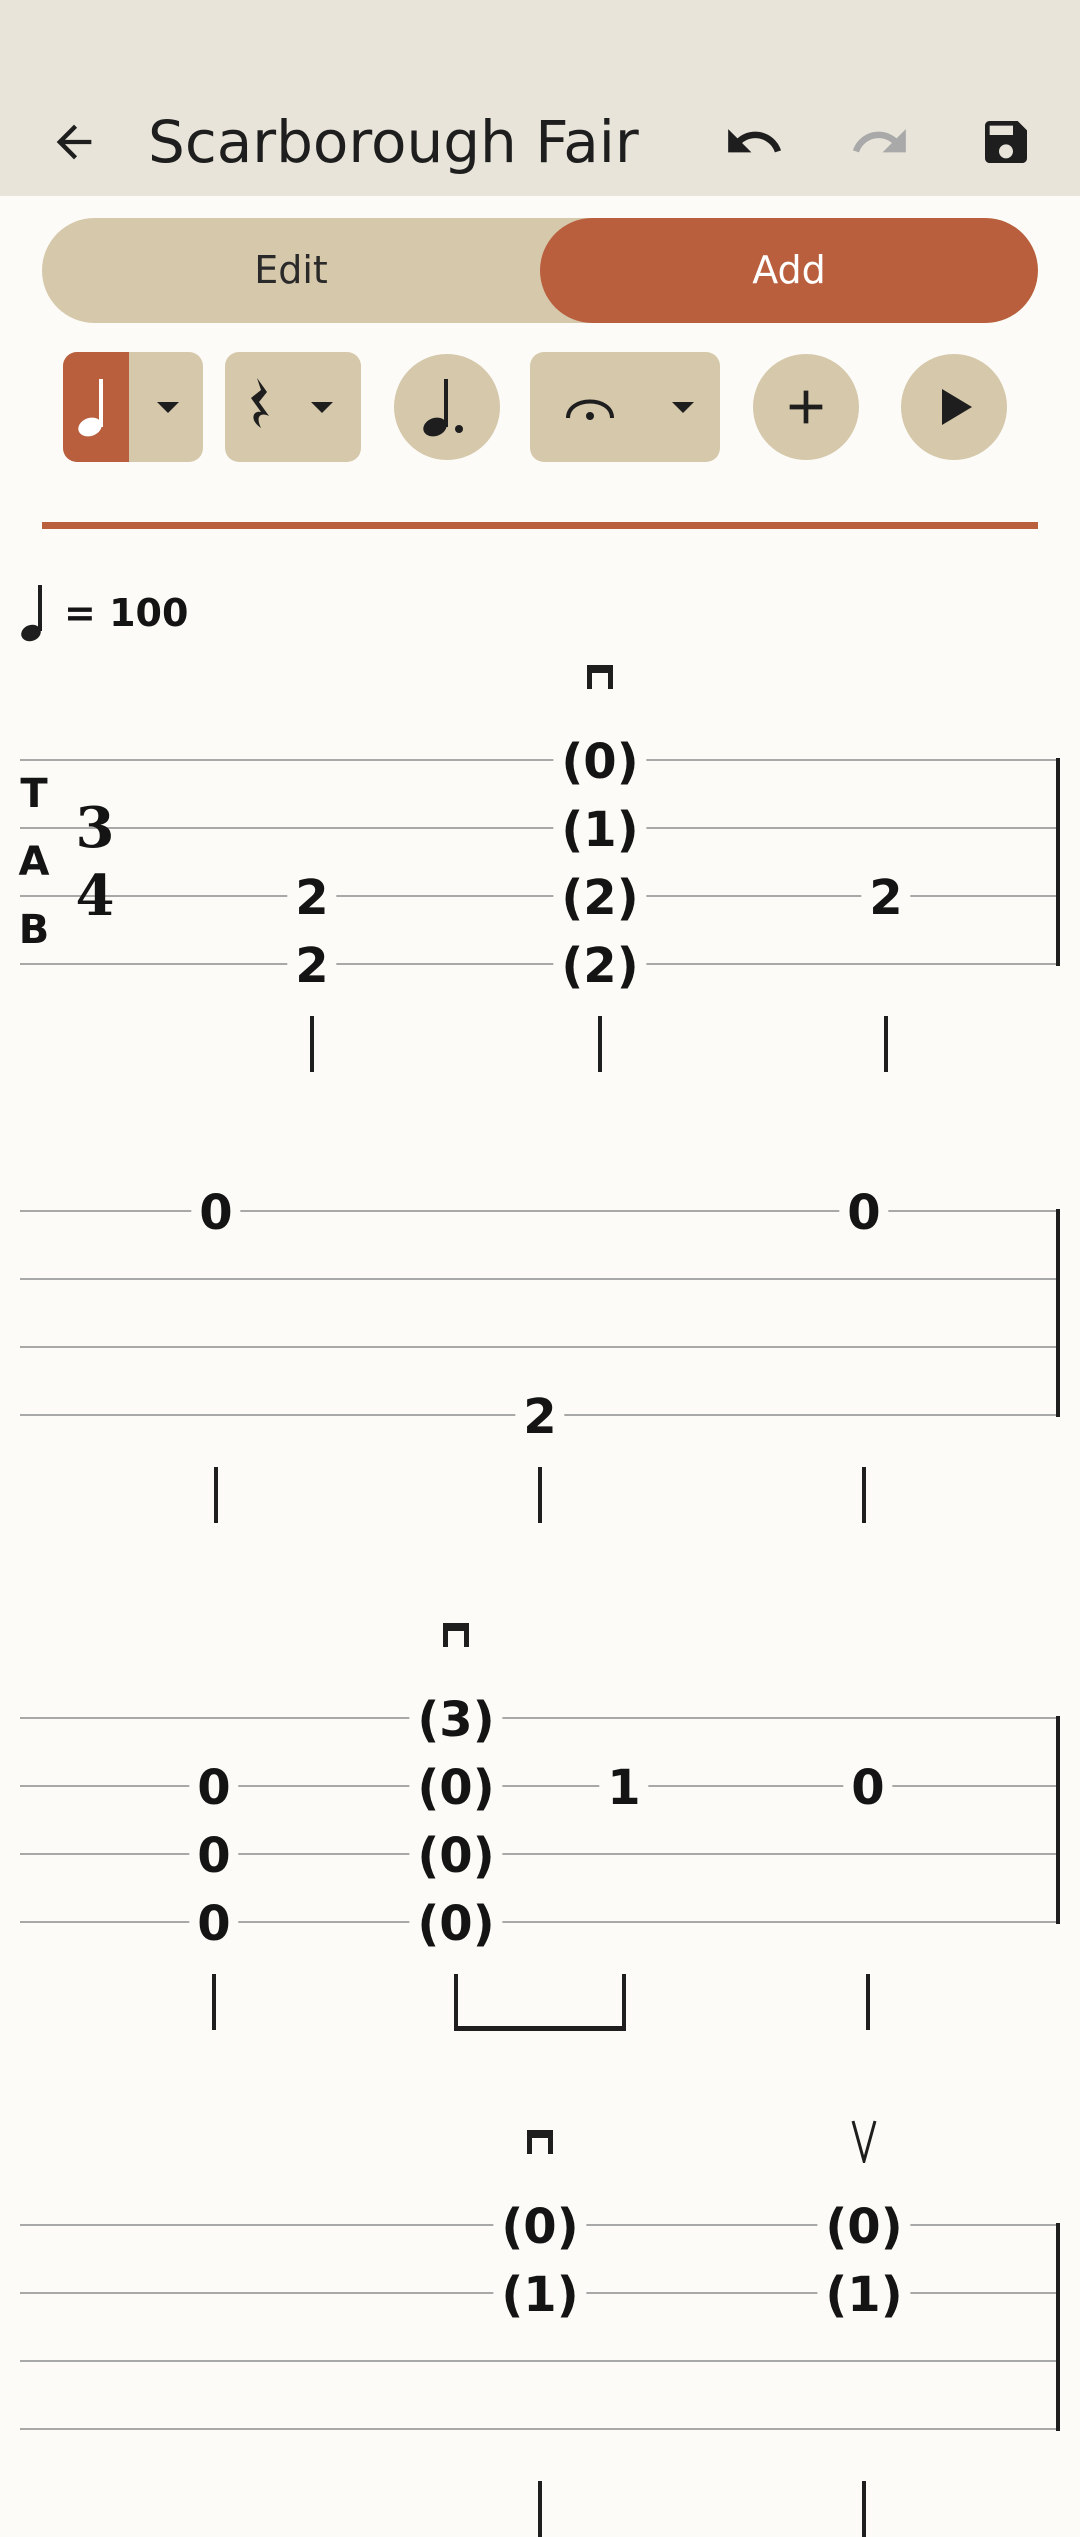 The image size is (1080, 2537). What do you see at coordinates (95, 896) in the screenshot?
I see `time-signature-bottom: 4` at bounding box center [95, 896].